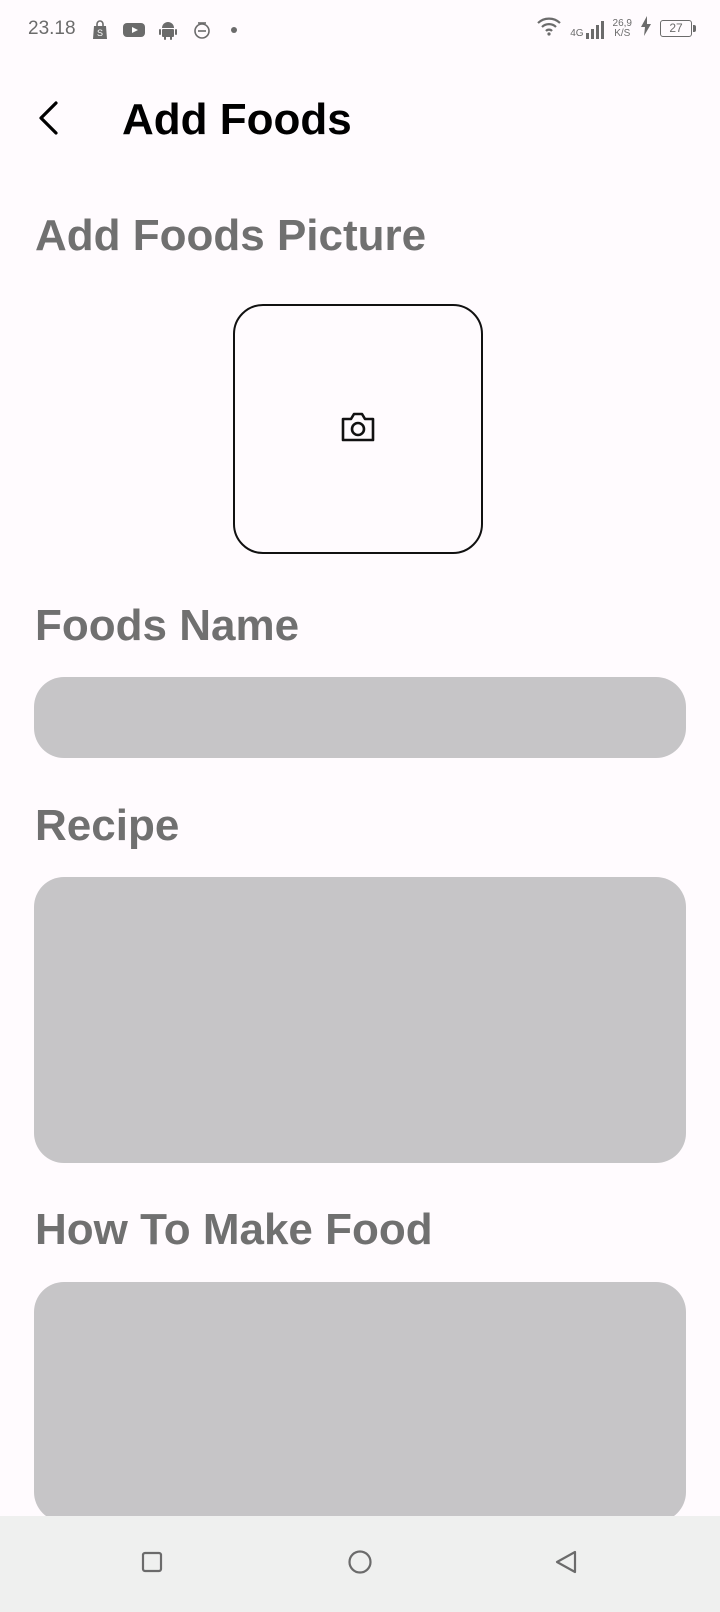 The image size is (720, 1612). I want to click on battery-icon: 27, so click(678, 28).